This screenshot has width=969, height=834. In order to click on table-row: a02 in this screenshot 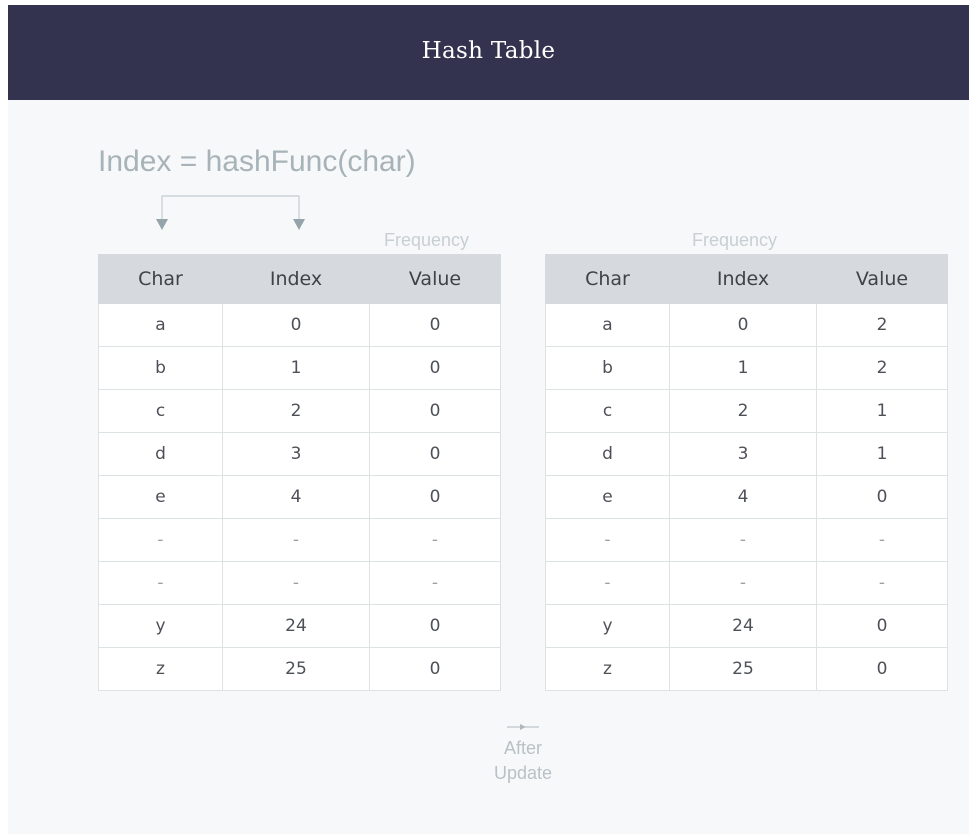, I will do `click(746, 325)`.